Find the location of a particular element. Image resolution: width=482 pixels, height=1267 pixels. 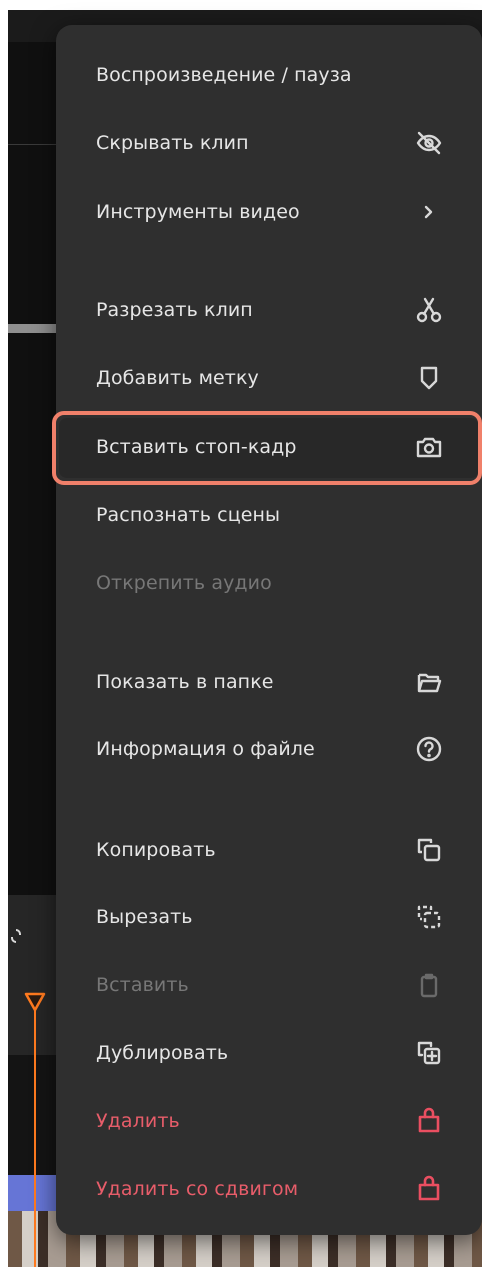

menu-item-label: Вставить стоп-кадр is located at coordinates (196, 447).